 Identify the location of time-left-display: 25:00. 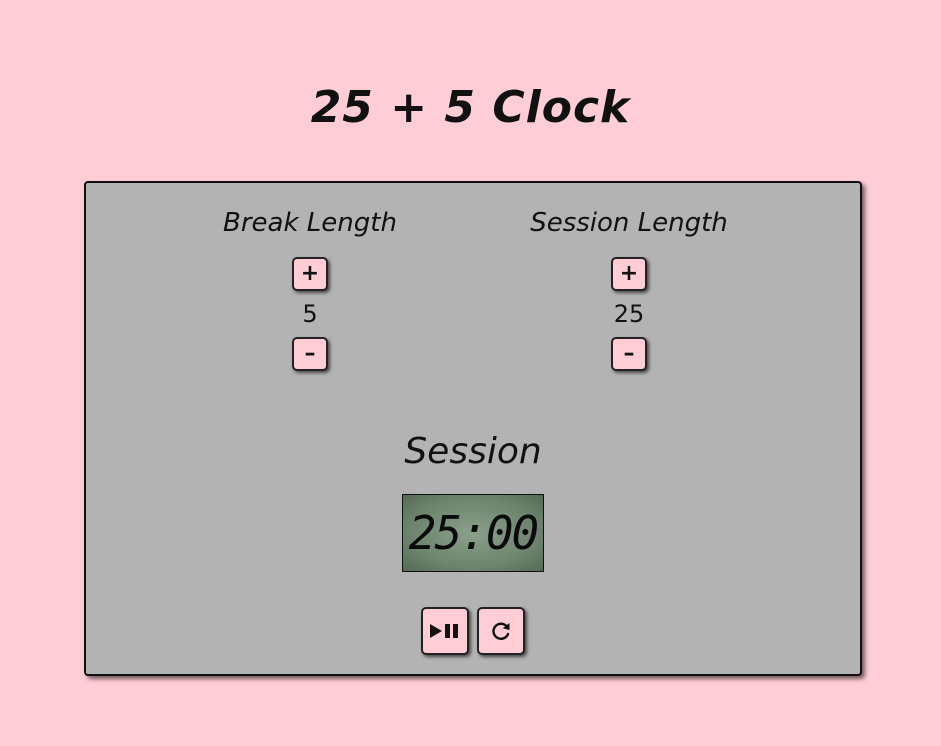
(473, 533).